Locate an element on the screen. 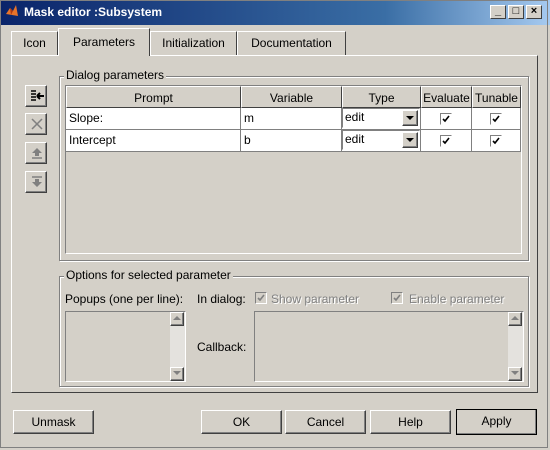 The image size is (550, 450). row-2-type-cell: edit is located at coordinates (381, 141).